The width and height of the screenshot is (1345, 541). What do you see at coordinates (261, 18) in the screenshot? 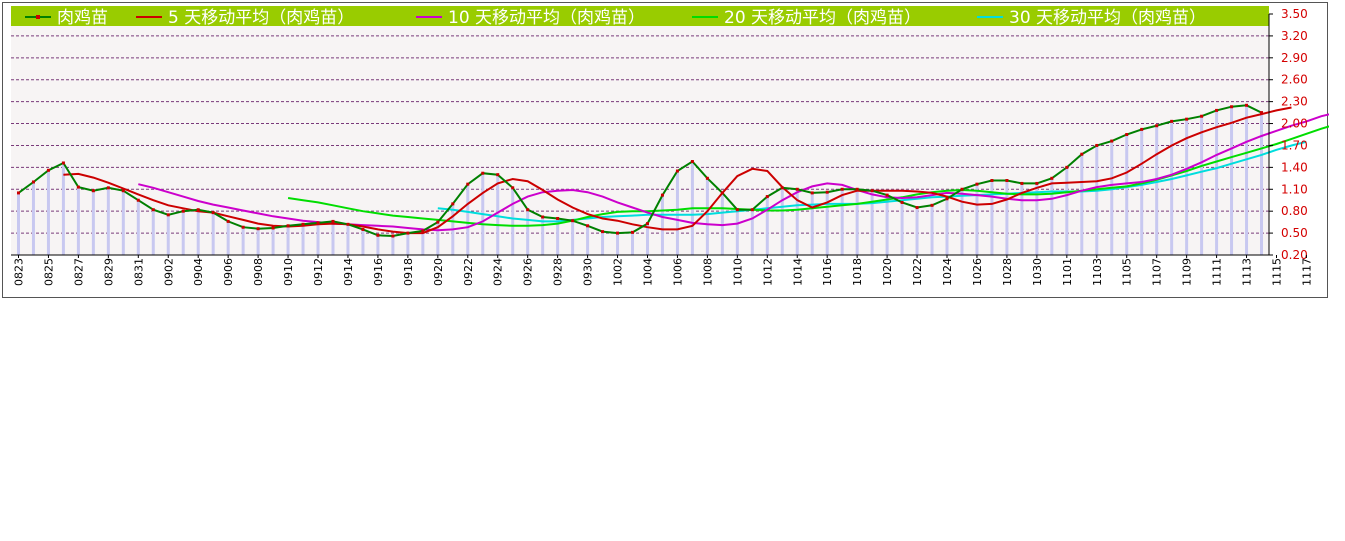
I see `legend-label: 5 天移动平均（肉鸡苗）` at bounding box center [261, 18].